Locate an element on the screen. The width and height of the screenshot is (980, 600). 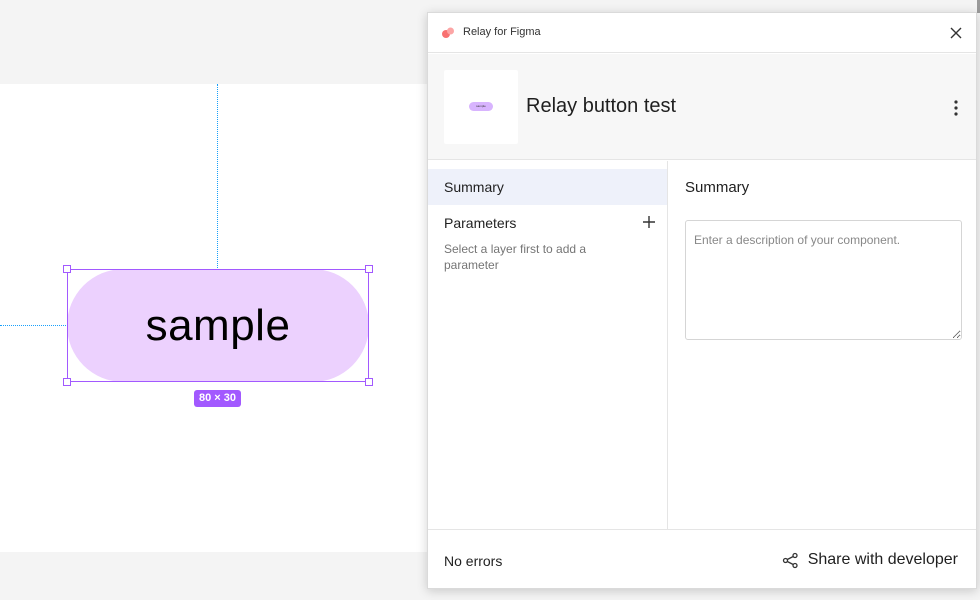
plugin-title: Relay for Figma is located at coordinates (502, 32).